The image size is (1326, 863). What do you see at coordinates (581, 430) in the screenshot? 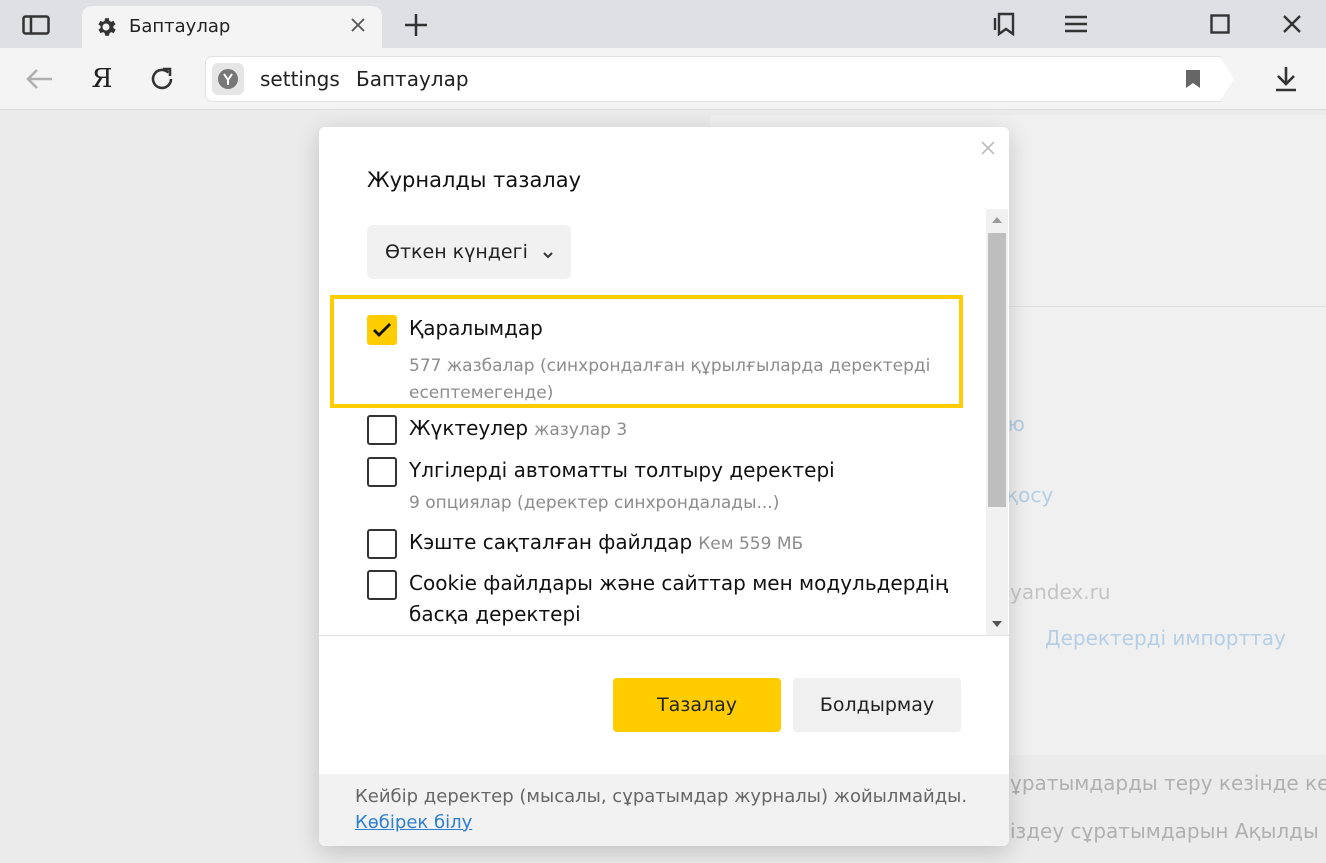
I see `option-count: жазулар 3` at bounding box center [581, 430].